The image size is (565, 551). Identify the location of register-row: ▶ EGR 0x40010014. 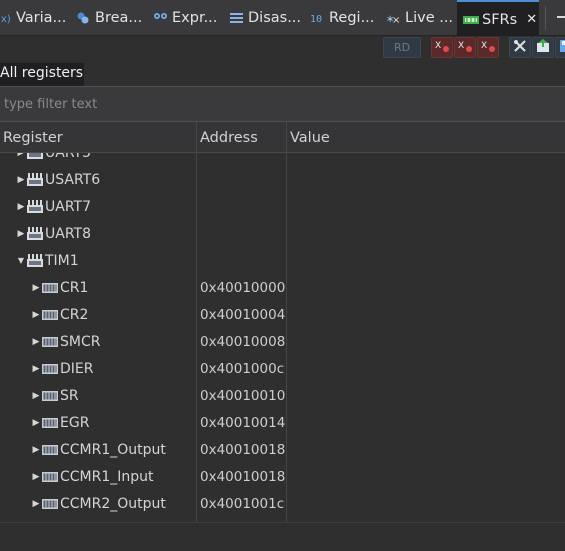
(282, 422).